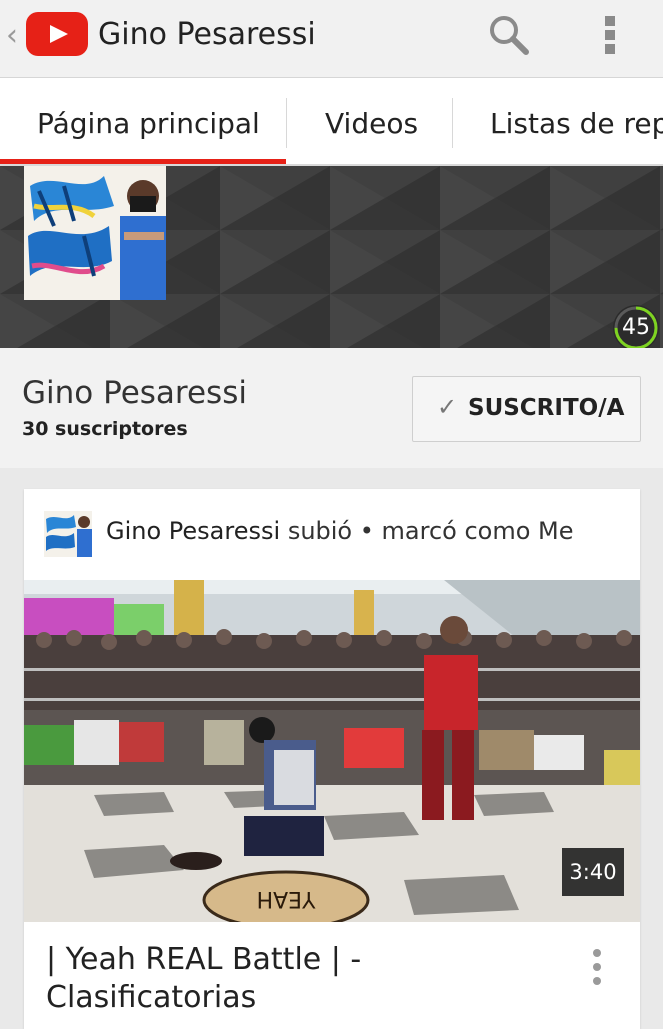 Image resolution: width=663 pixels, height=1029 pixels. Describe the element at coordinates (143, 161) in the screenshot. I see `active-tab-indicator` at that location.